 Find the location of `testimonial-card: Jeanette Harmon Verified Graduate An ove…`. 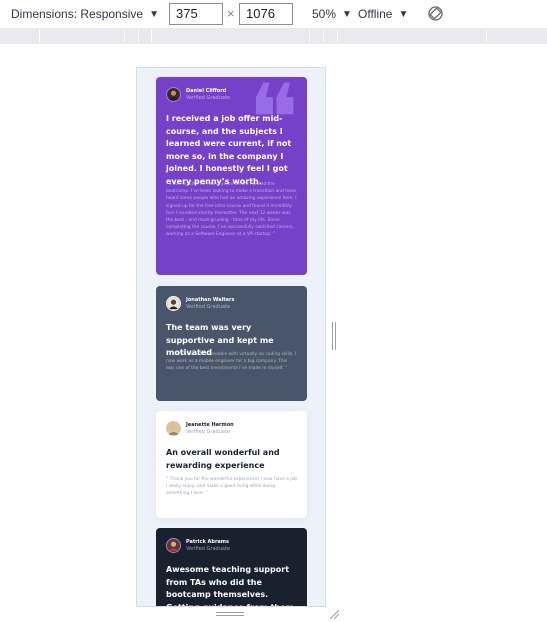

testimonial-card: Jeanette Harmon Verified Graduate An ove… is located at coordinates (231, 464).